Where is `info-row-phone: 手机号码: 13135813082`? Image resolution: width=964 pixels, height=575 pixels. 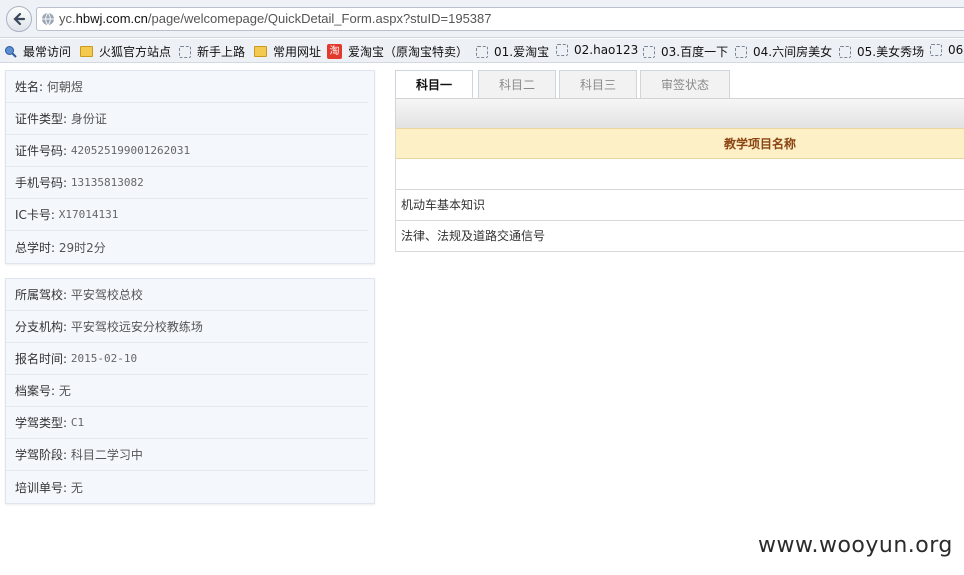 info-row-phone: 手机号码: 13135813082 is located at coordinates (187, 183).